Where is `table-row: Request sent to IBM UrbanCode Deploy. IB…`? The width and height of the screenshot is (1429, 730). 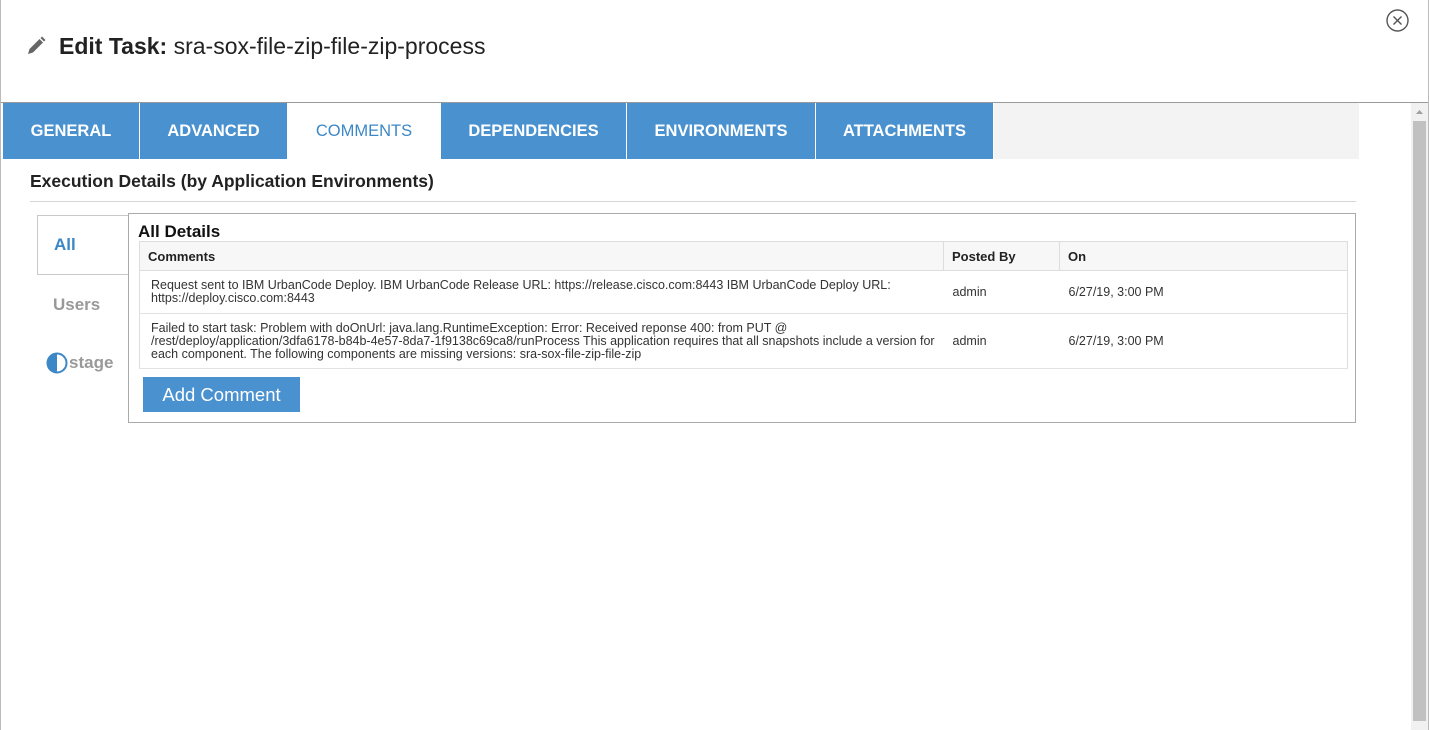
table-row: Request sent to IBM UrbanCode Deploy. IB… is located at coordinates (743, 292).